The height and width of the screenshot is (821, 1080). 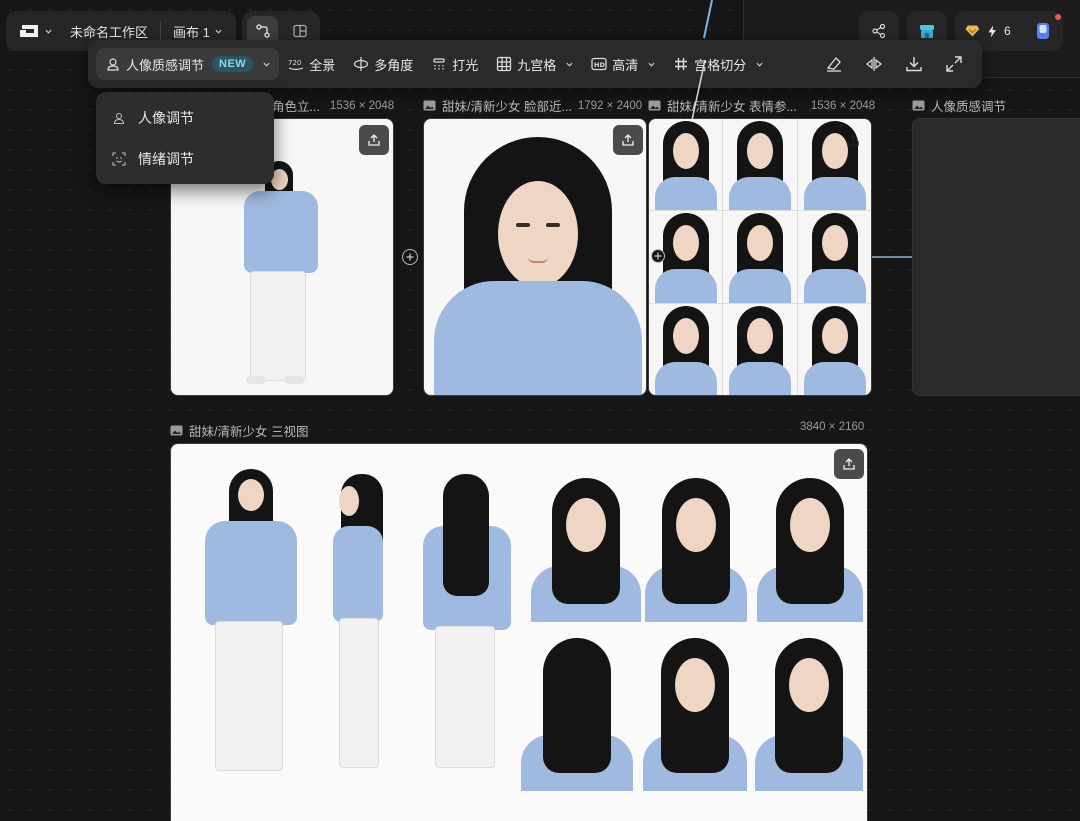 I want to click on hd-icon: HD, so click(x=599, y=64).